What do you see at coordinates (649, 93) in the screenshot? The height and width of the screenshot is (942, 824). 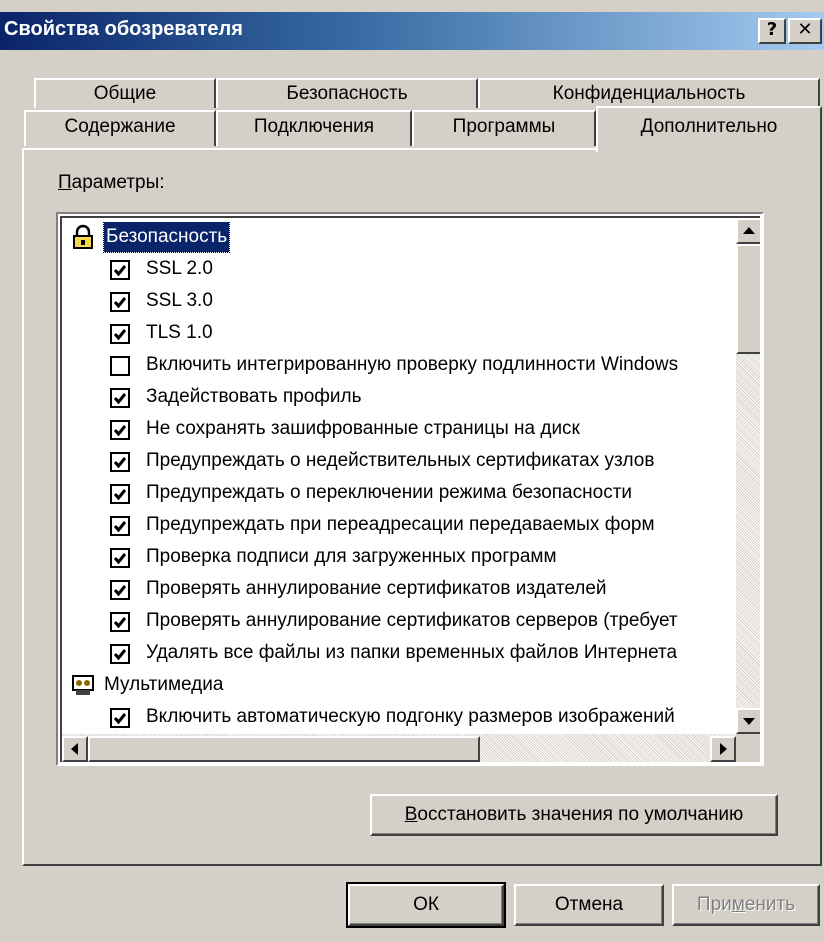 I see `tab-privacy: Конфиденциальность` at bounding box center [649, 93].